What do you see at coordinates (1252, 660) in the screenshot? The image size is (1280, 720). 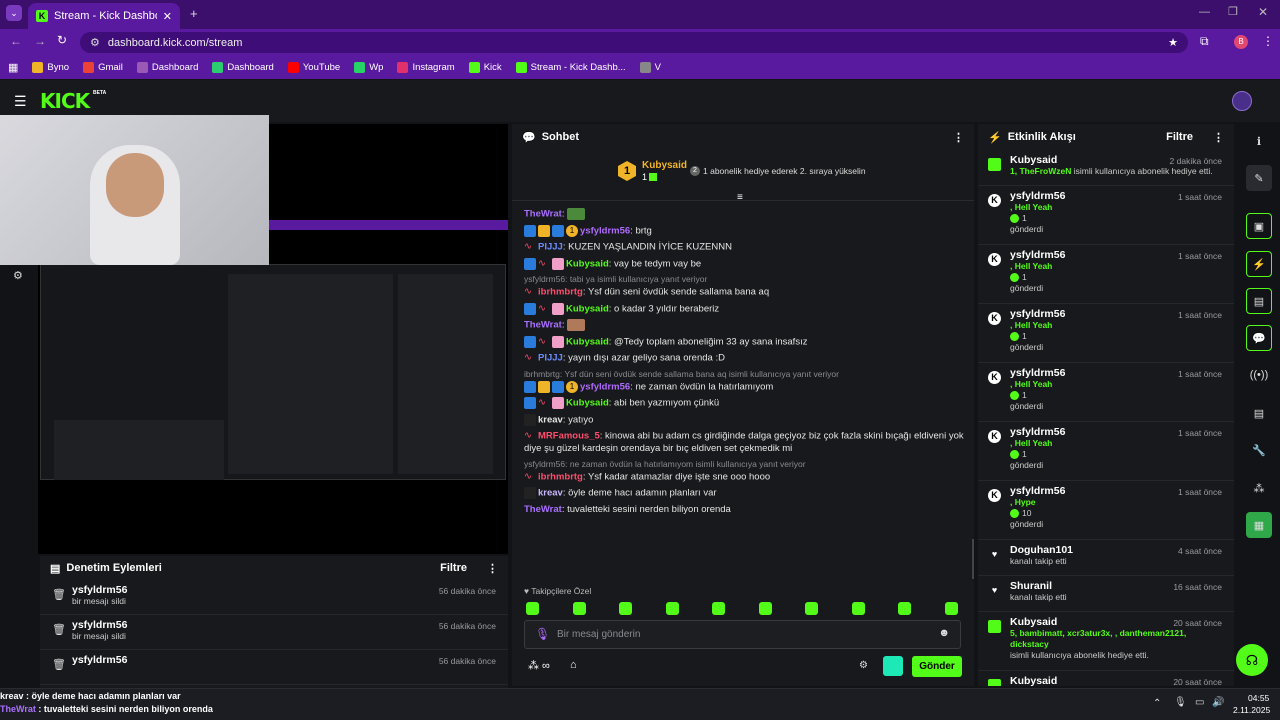 I see `help-fab: ☊` at bounding box center [1252, 660].